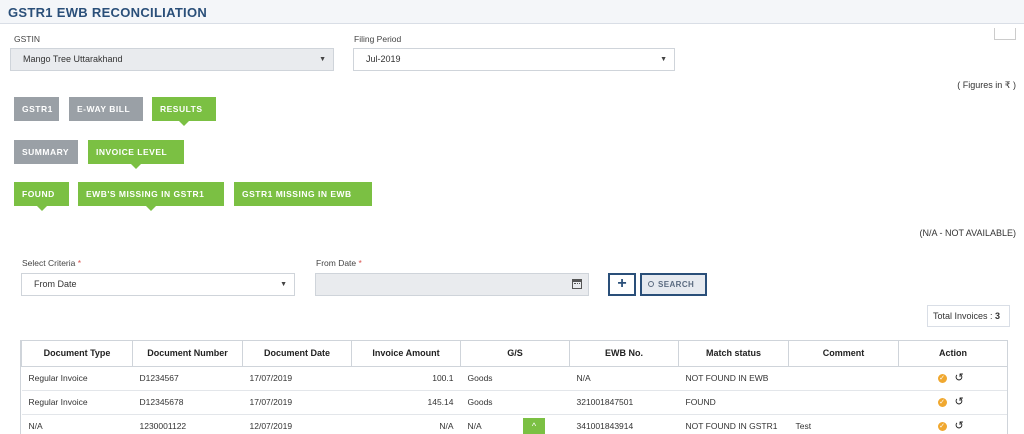  I want to click on search-button: SEARCH, so click(673, 284).